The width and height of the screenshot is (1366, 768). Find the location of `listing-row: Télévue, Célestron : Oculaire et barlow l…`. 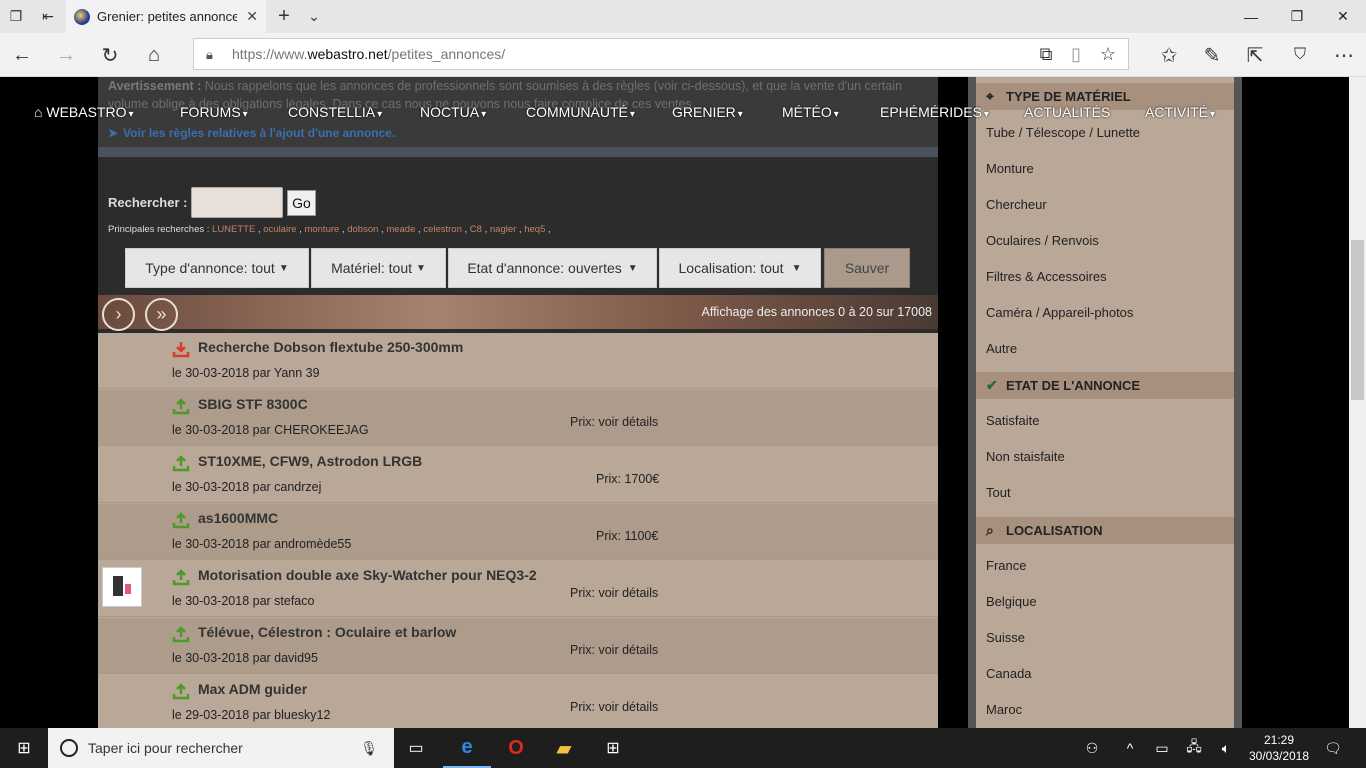

listing-row: Télévue, Célestron : Oculaire et barlow l… is located at coordinates (518, 646).